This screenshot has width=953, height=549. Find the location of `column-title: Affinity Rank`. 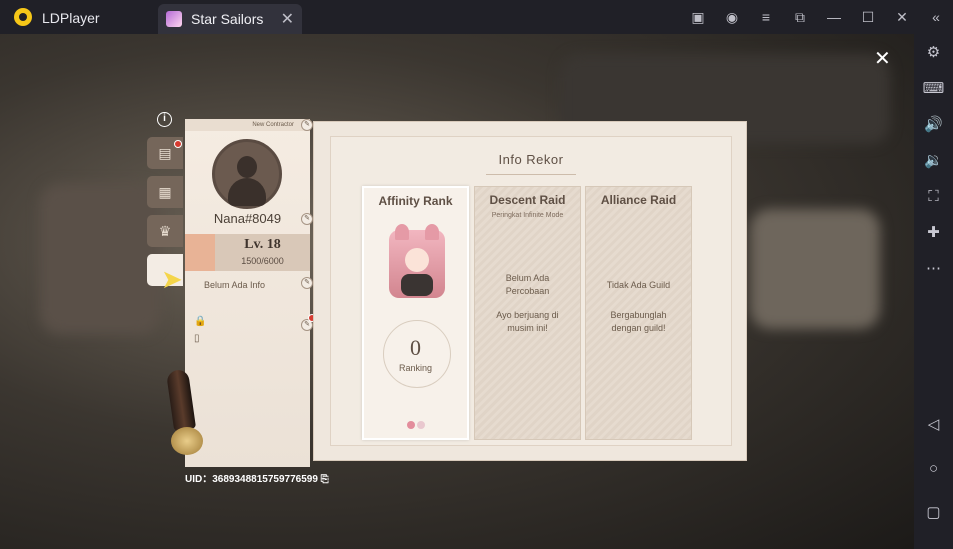

column-title: Affinity Rank is located at coordinates (415, 201).